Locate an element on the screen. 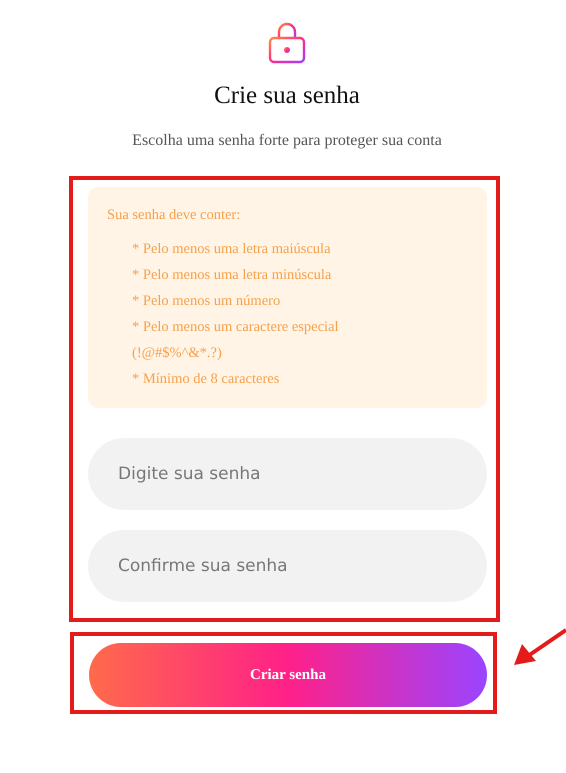 The width and height of the screenshot is (566, 773). requirements-heading: Sua senha deve conter: is located at coordinates (174, 215).